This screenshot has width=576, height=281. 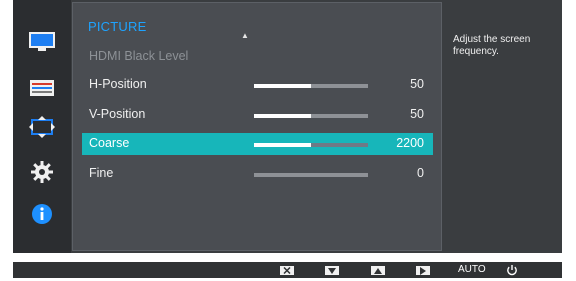 I want to click on close-x-icon, so click(x=287, y=270).